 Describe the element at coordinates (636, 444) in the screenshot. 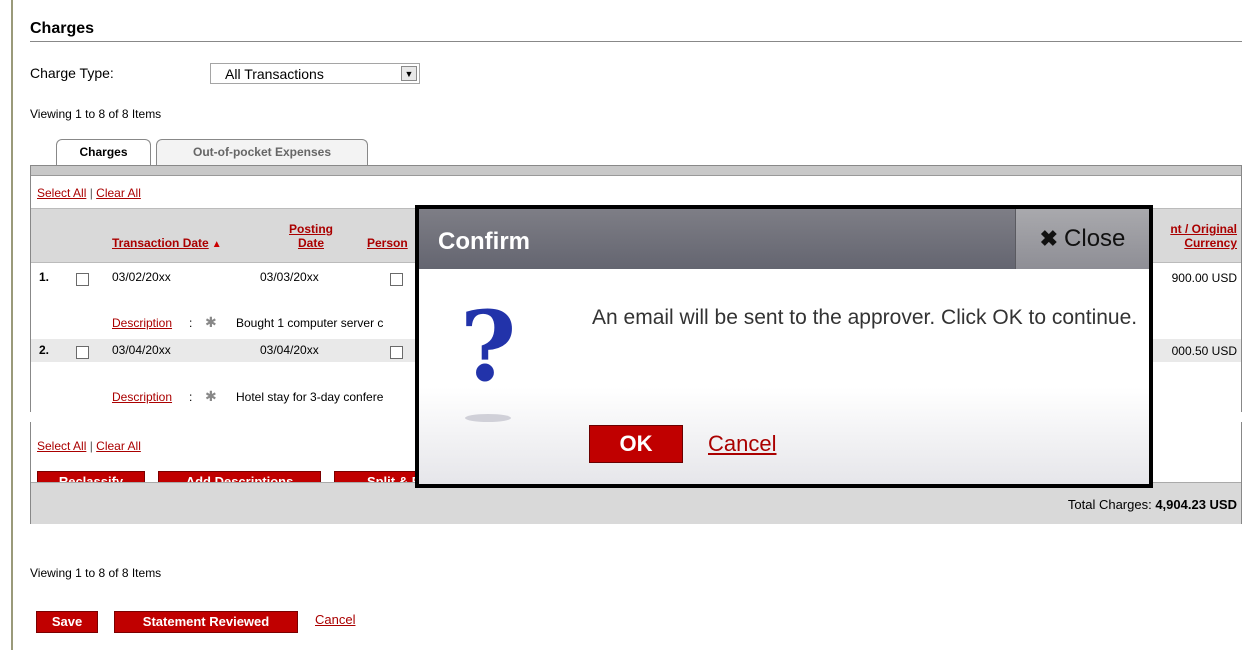

I see `ok-button: OK` at that location.